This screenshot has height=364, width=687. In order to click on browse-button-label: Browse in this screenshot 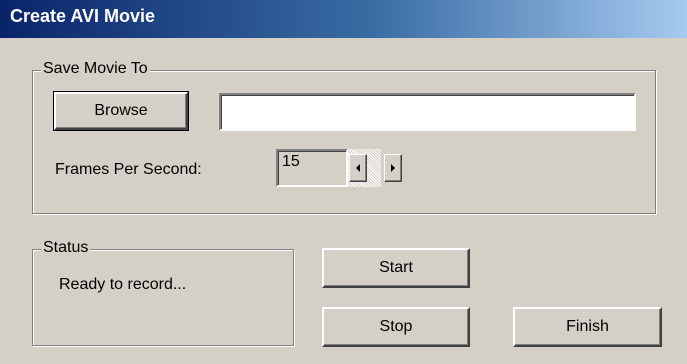, I will do `click(121, 110)`.